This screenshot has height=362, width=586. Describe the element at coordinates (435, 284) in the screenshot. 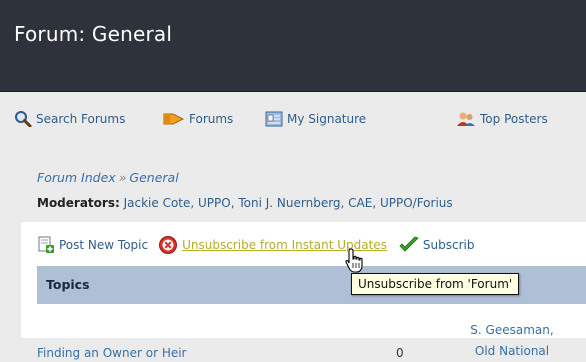

I see `unsubscribe-tooltip: Unsubscribe from 'Forum'` at that location.